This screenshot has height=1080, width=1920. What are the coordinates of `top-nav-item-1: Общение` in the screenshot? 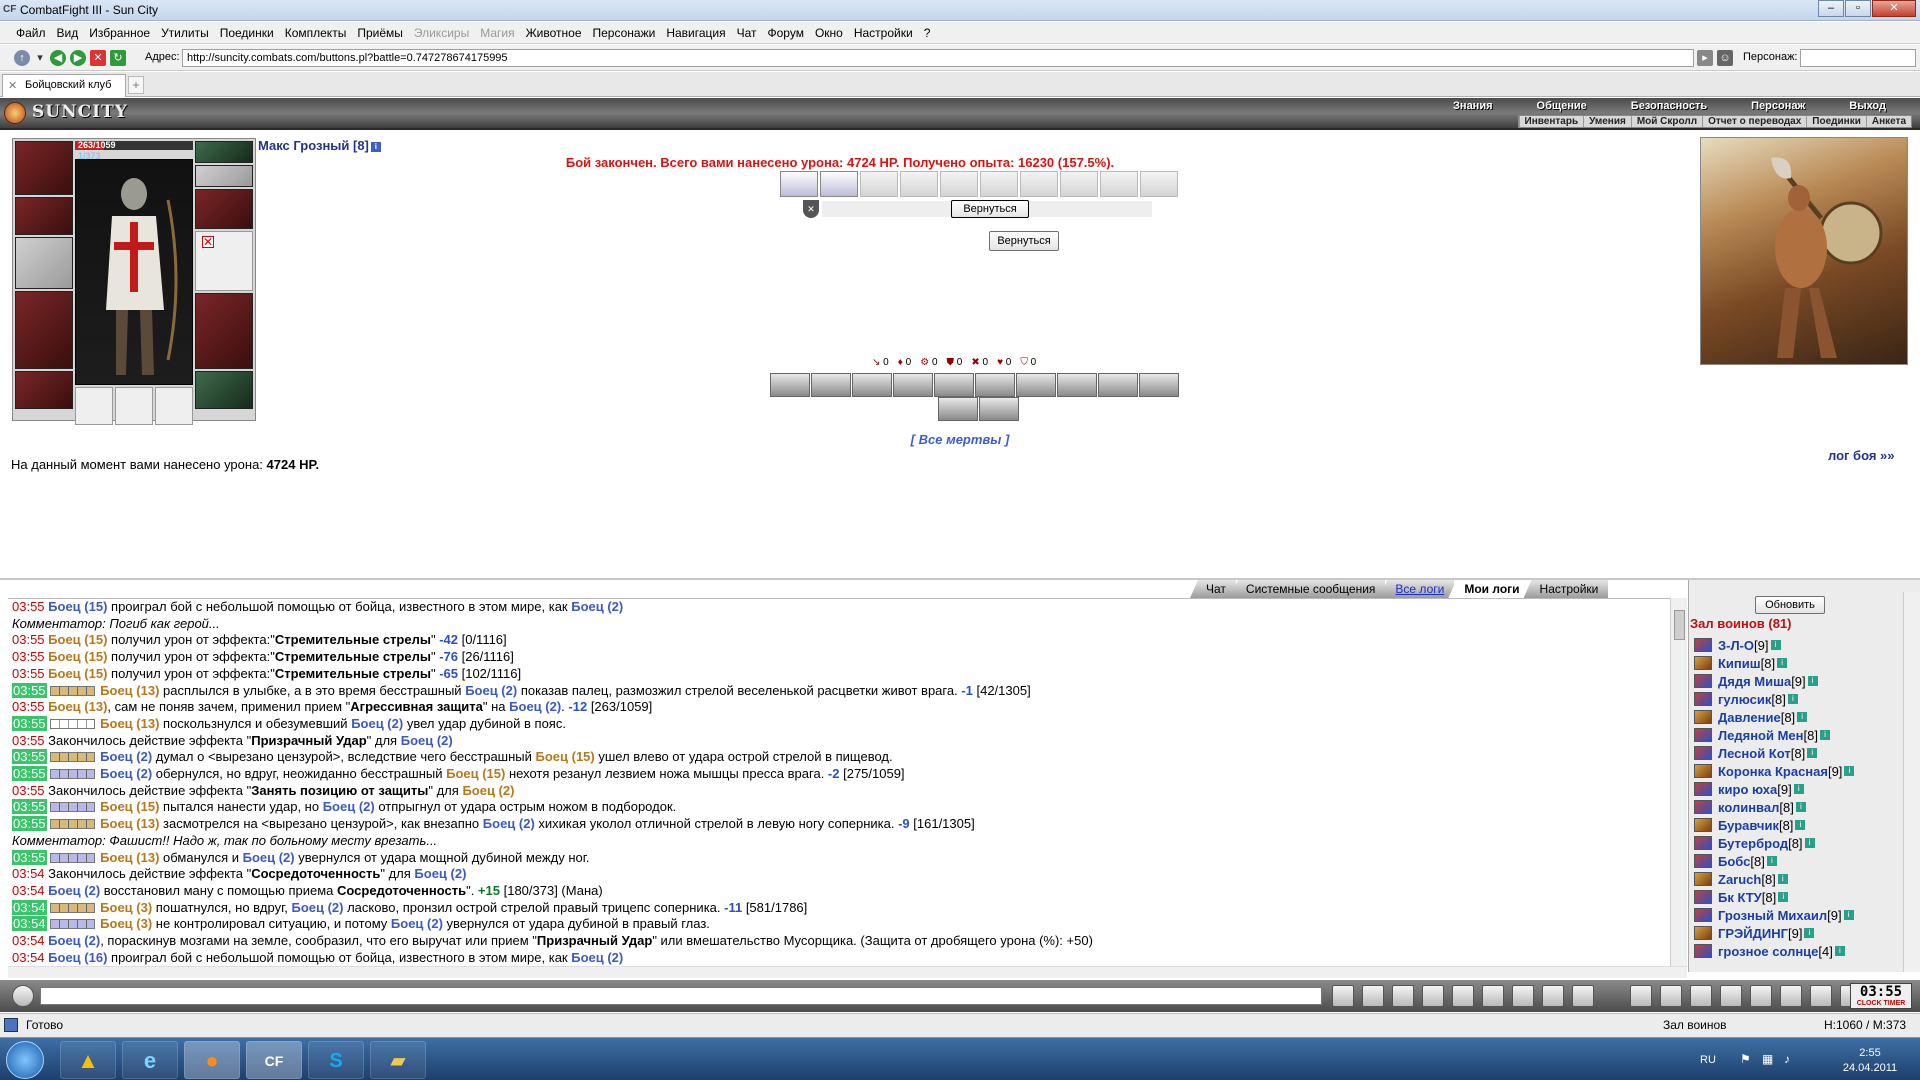 It's located at (1562, 106).